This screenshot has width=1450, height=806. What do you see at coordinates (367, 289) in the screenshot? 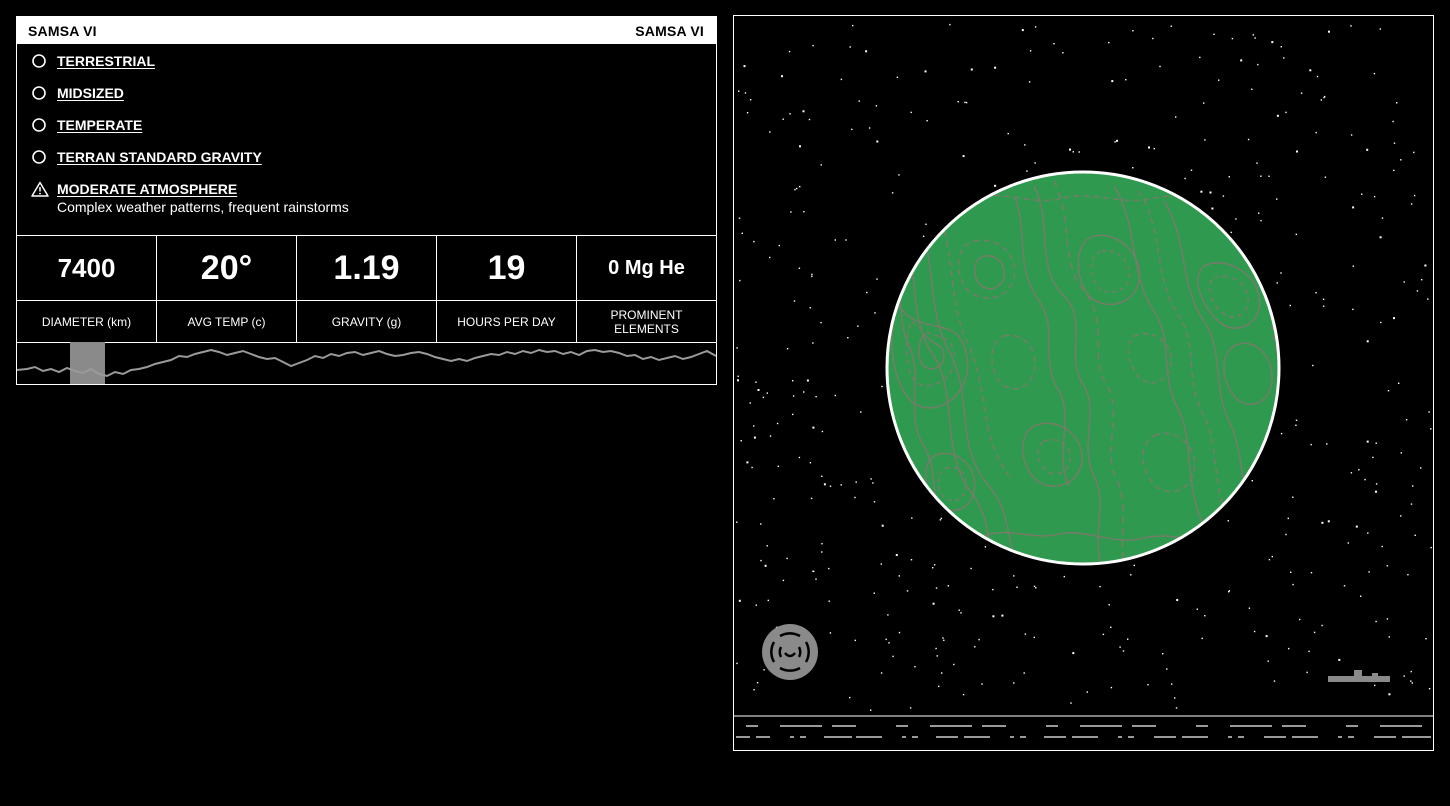
I see `stat-gravity: 1.19 GRAVITY (g)` at bounding box center [367, 289].